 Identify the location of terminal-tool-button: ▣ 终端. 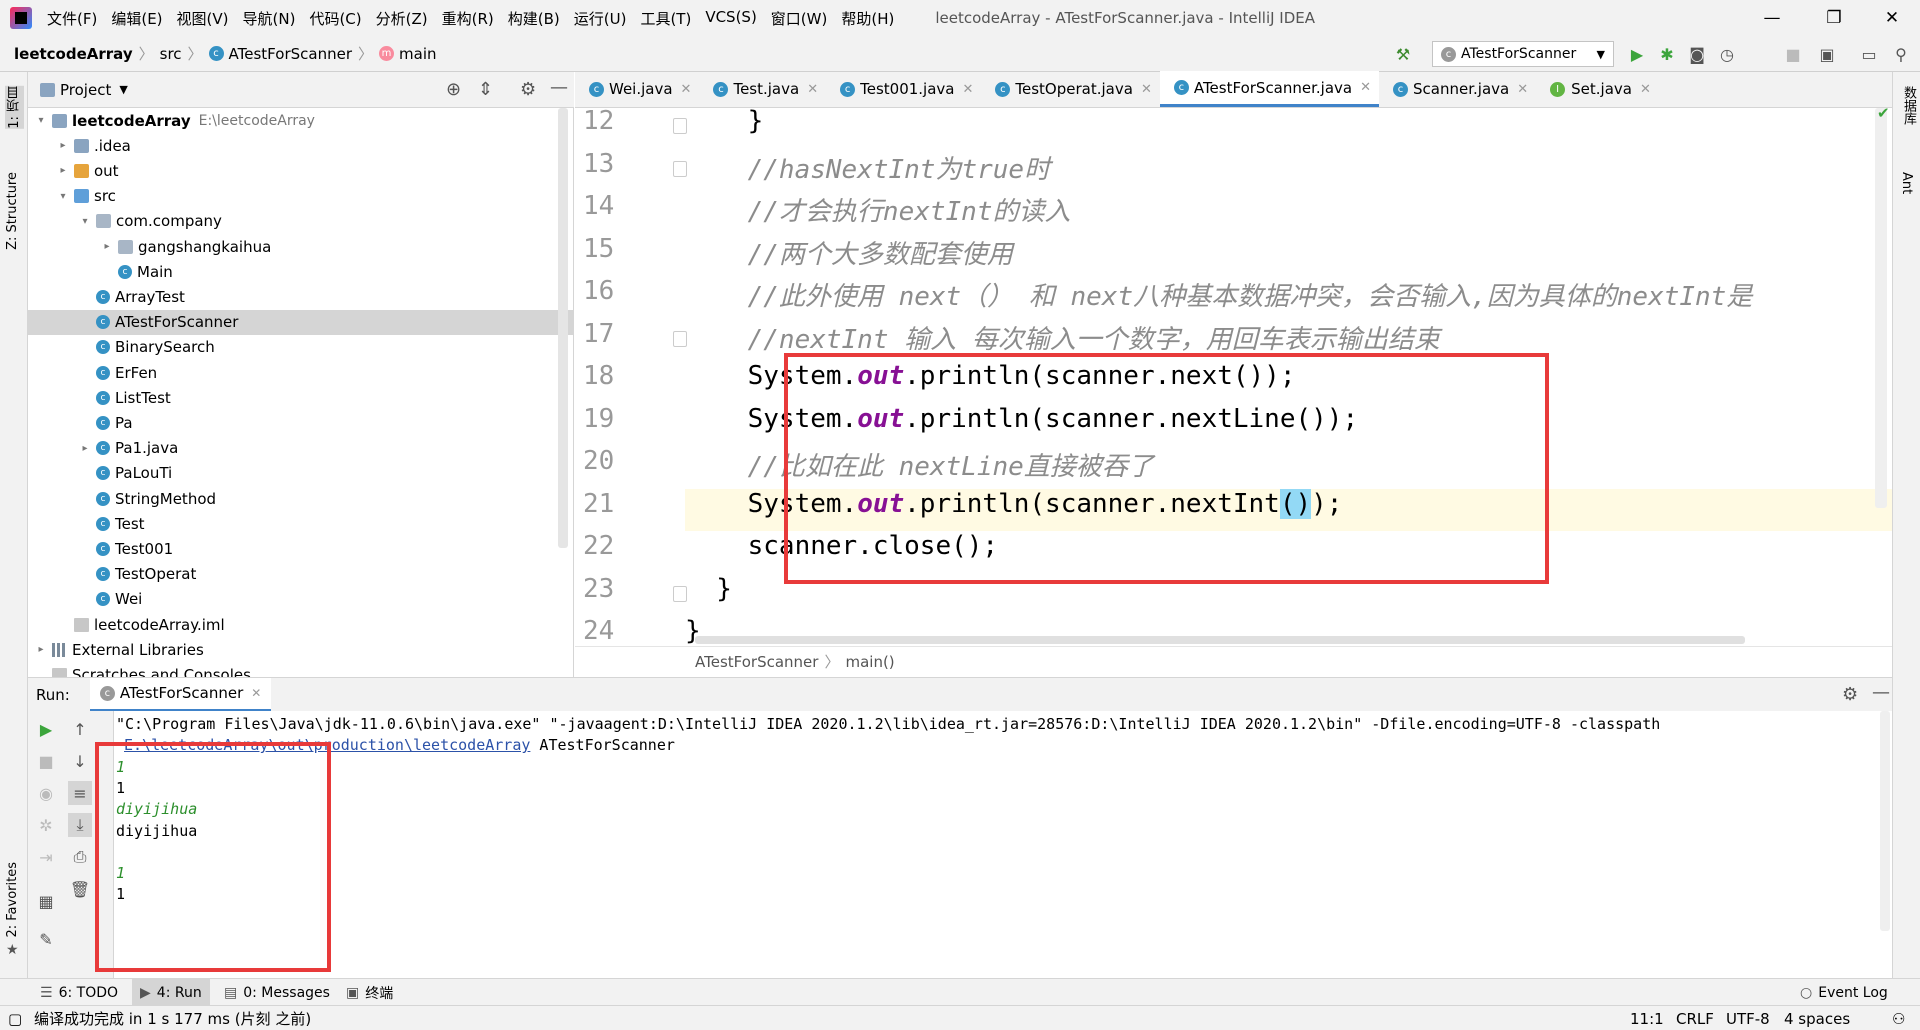
(369, 992).